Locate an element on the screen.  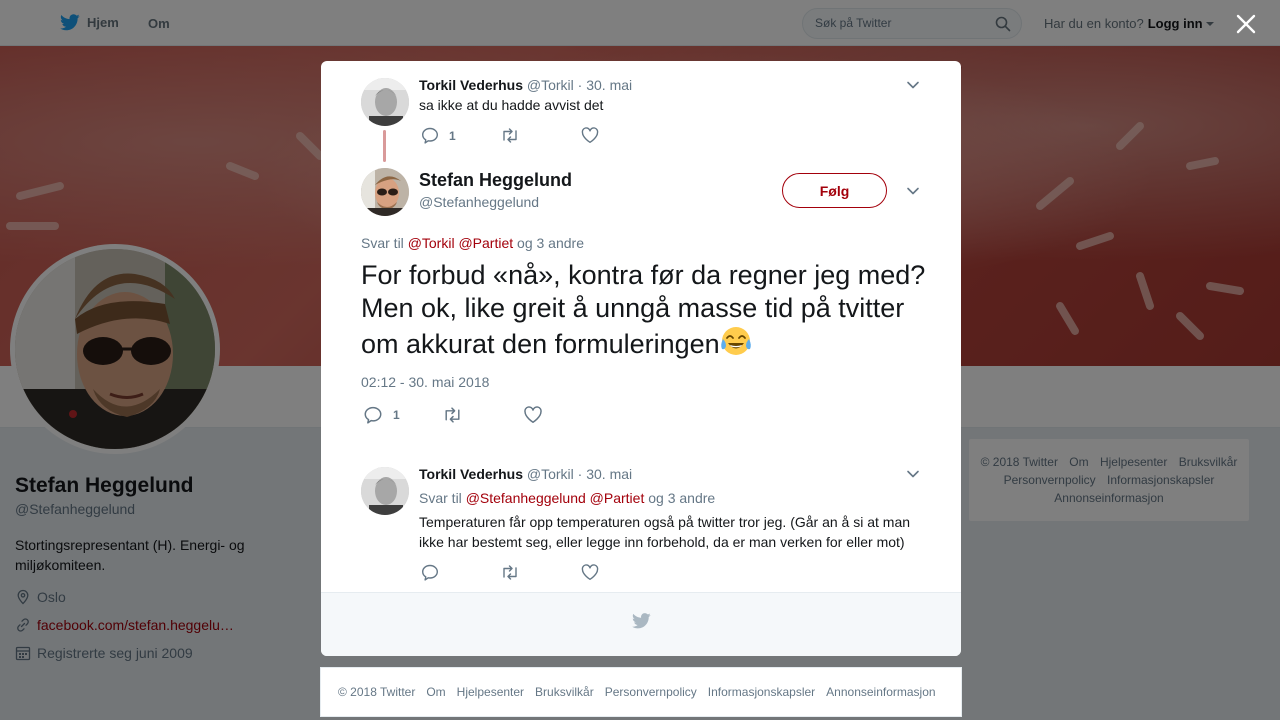
footer-copyright: © 2018 Twitter is located at coordinates (377, 692).